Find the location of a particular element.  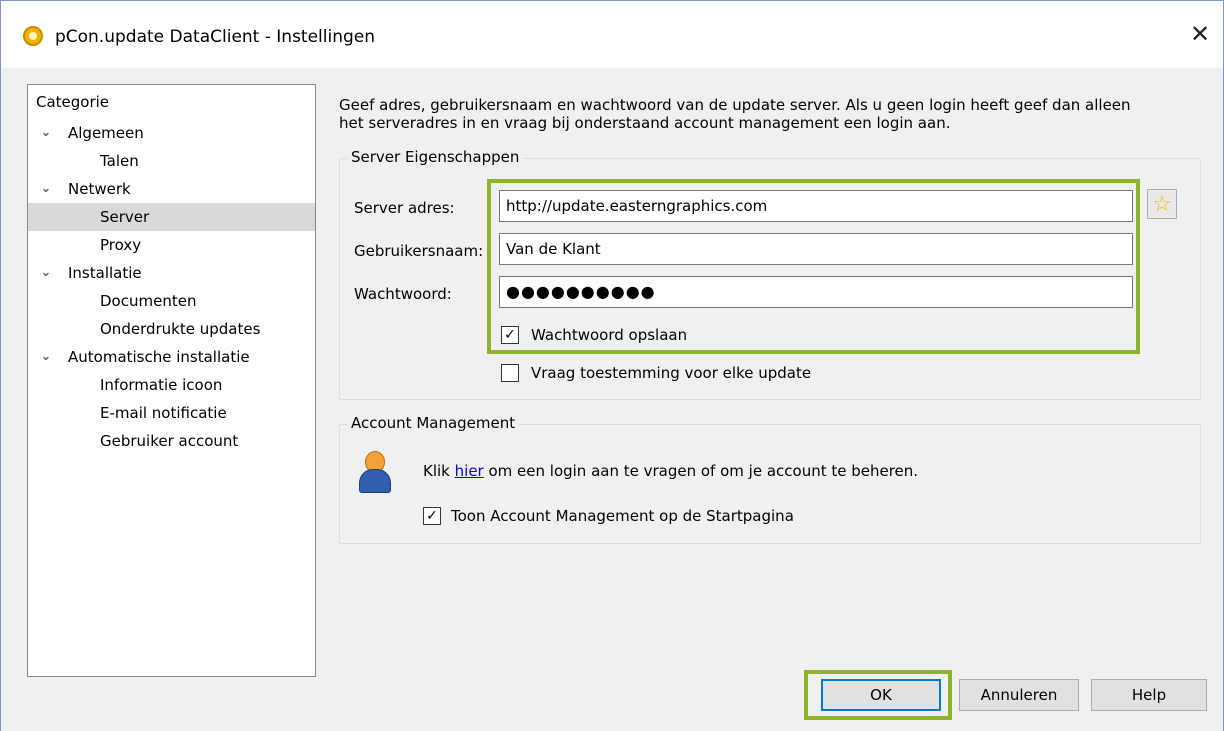

tree-item-label: E-mail notificatie is located at coordinates (163, 413).